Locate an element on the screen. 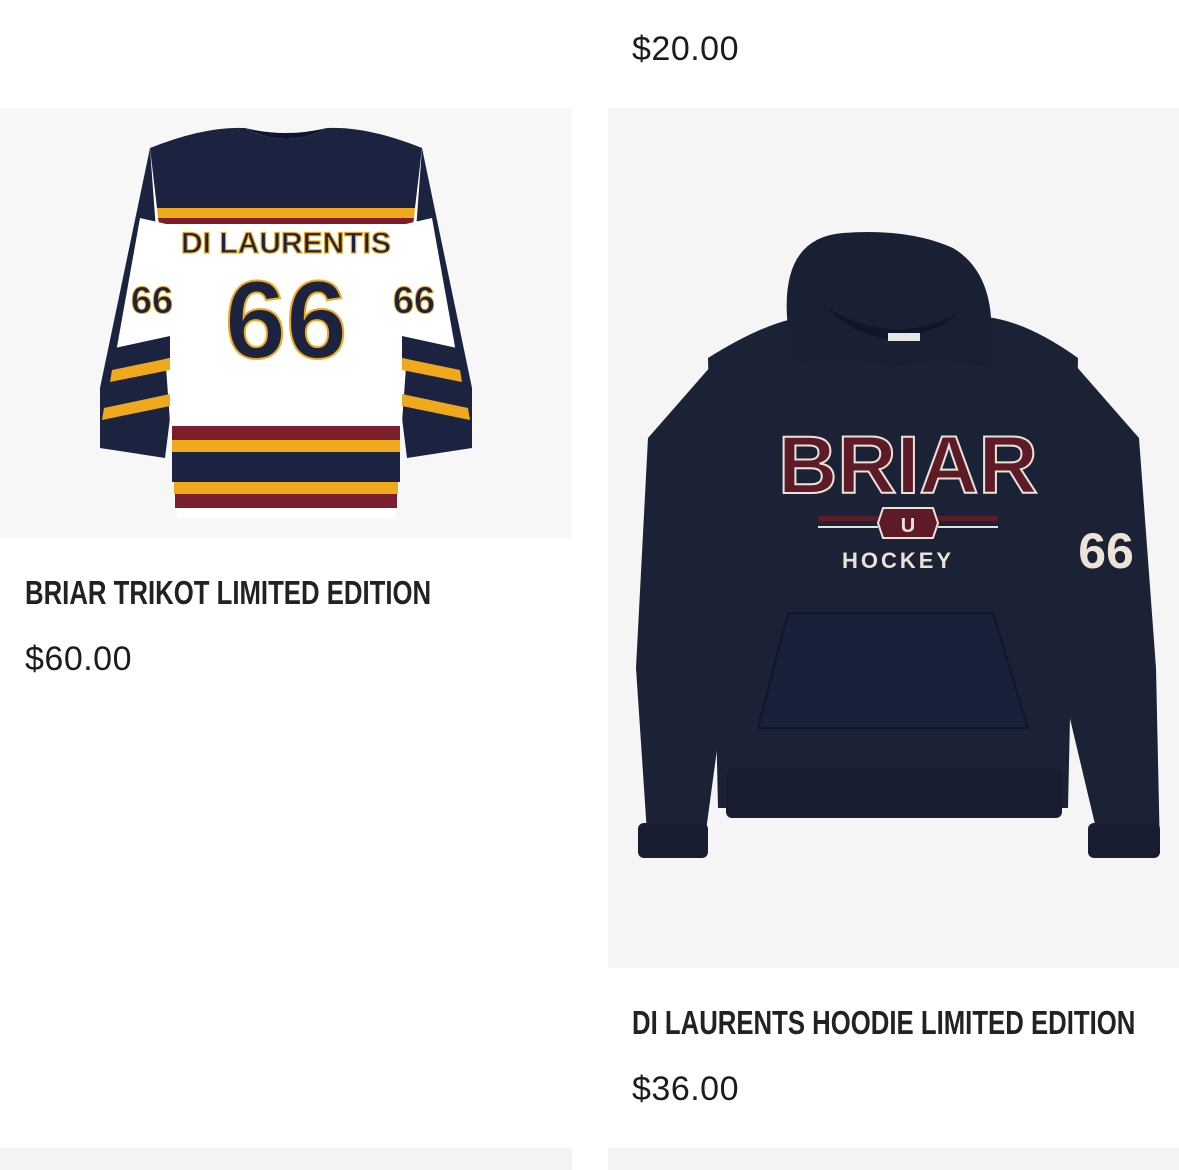 The height and width of the screenshot is (1170, 1179). jersey-name-print: DI LAURENTIS is located at coordinates (286, 243).